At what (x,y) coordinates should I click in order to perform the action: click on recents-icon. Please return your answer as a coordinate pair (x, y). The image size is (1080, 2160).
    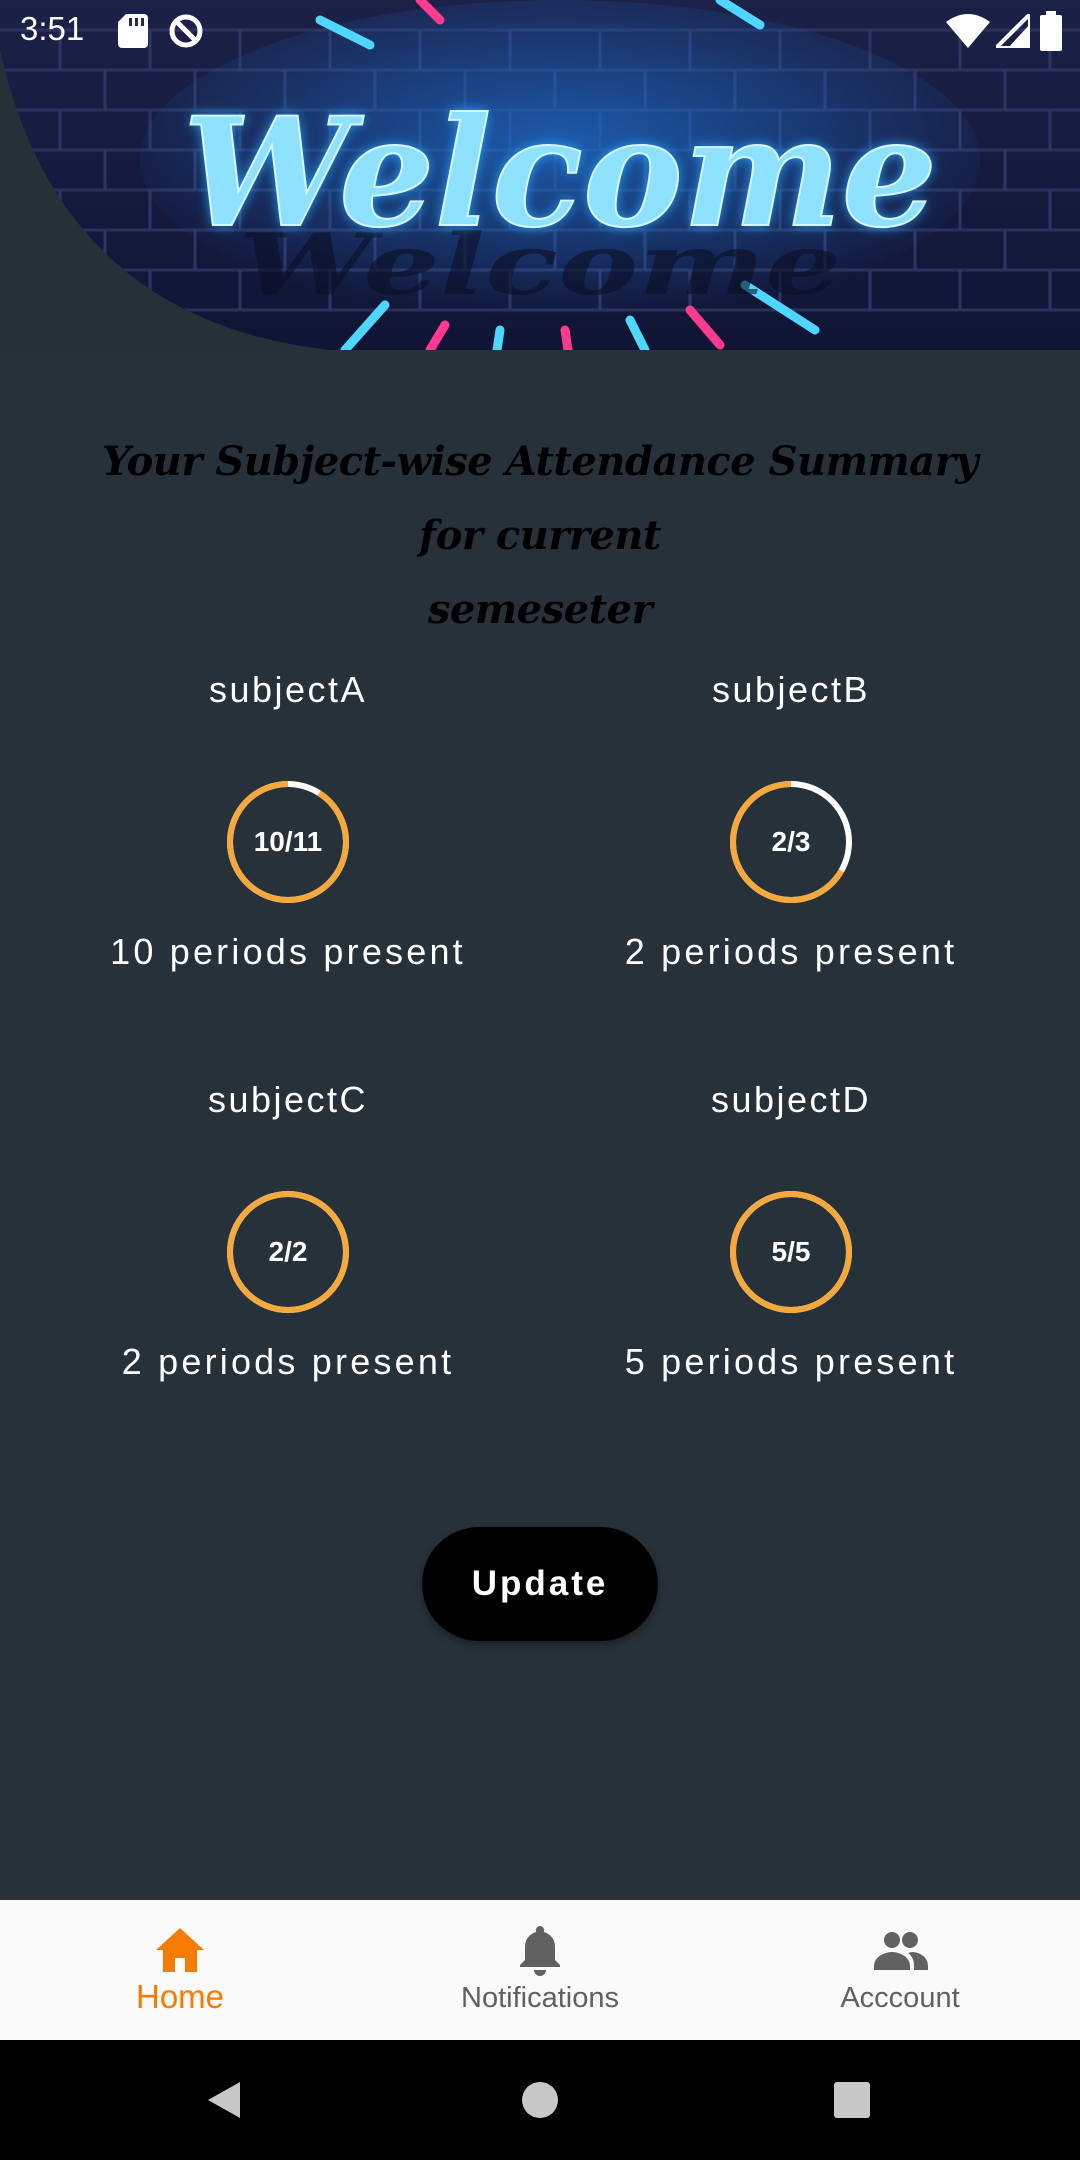
    Looking at the image, I should click on (852, 2100).